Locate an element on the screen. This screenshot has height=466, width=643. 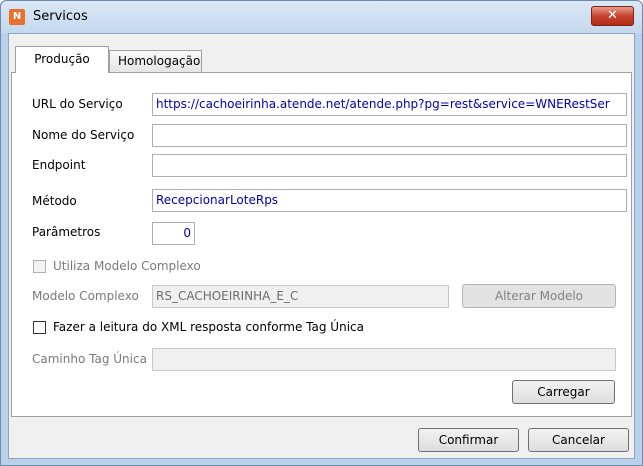
window-title: Servicos is located at coordinates (60, 16).